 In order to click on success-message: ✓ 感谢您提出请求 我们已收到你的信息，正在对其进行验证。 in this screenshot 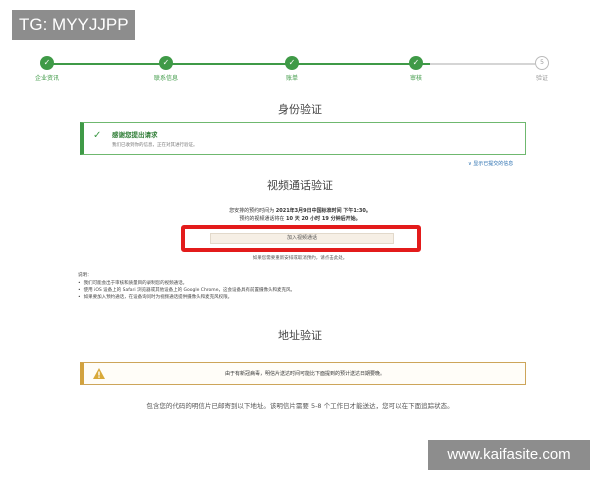, I will do `click(303, 138)`.